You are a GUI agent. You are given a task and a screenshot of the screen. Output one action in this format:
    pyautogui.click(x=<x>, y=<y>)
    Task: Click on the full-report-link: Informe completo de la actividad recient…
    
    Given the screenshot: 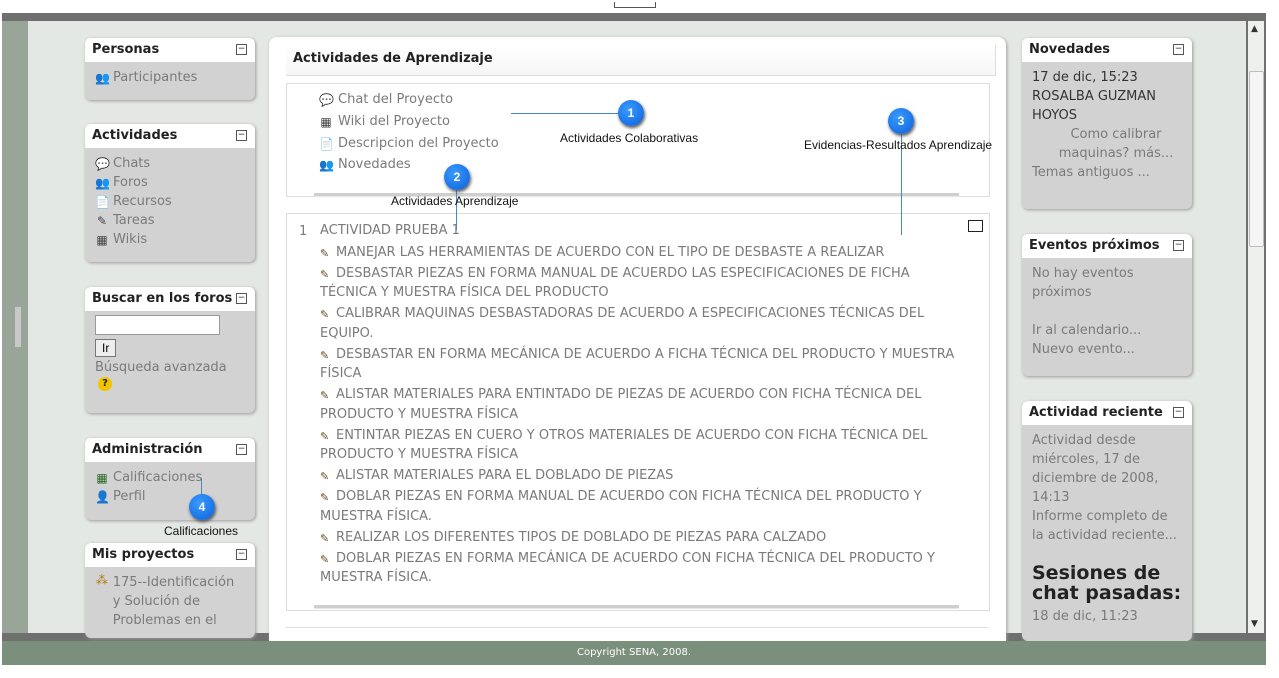 What is the action you would take?
    pyautogui.click(x=1107, y=526)
    